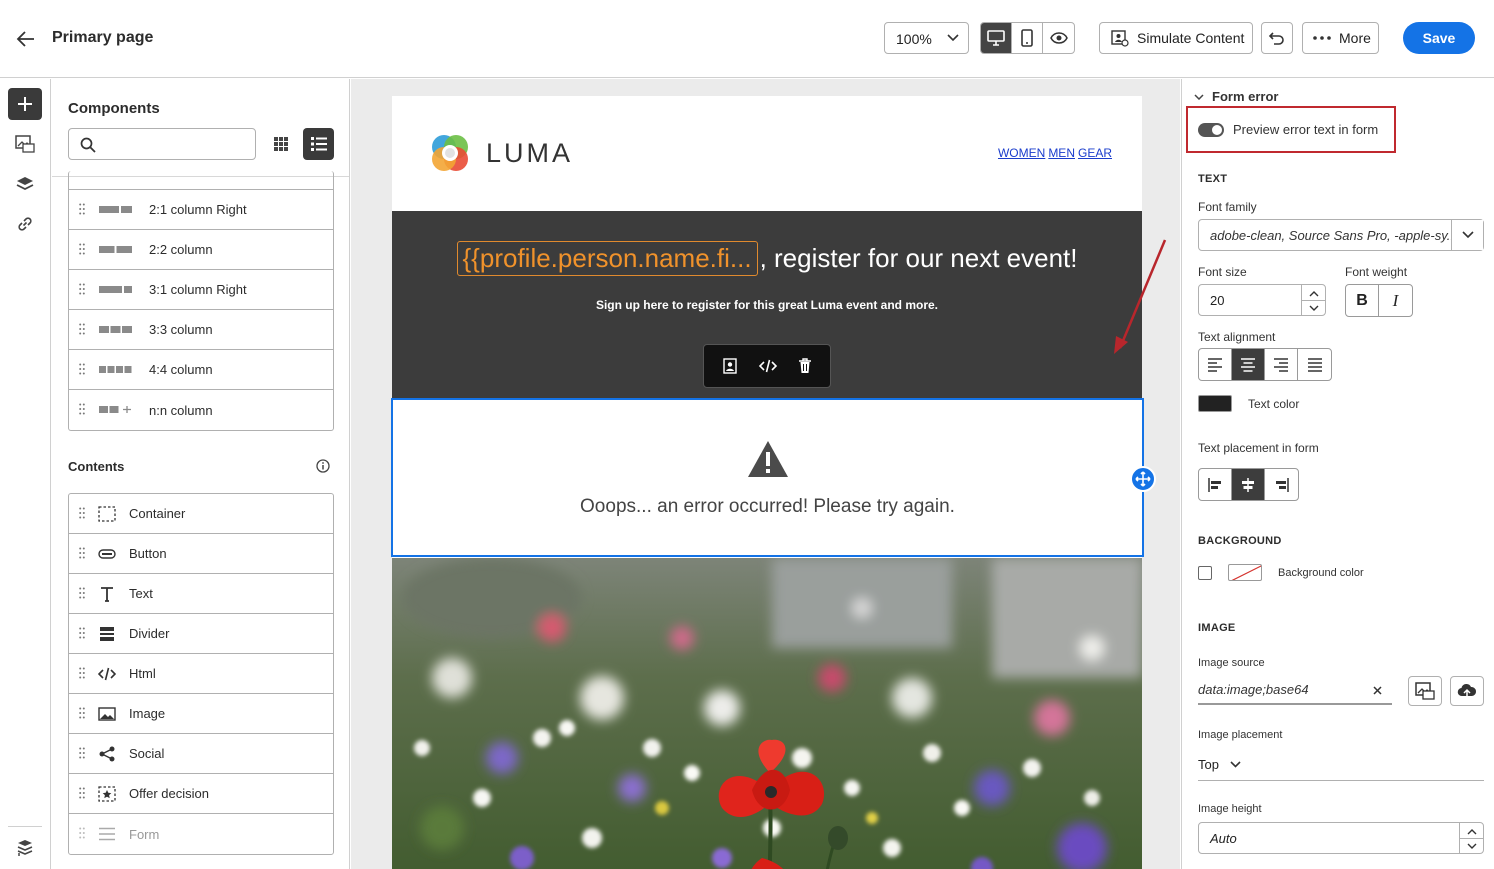 The width and height of the screenshot is (1494, 869). I want to click on font-family-dropdown, so click(1467, 235).